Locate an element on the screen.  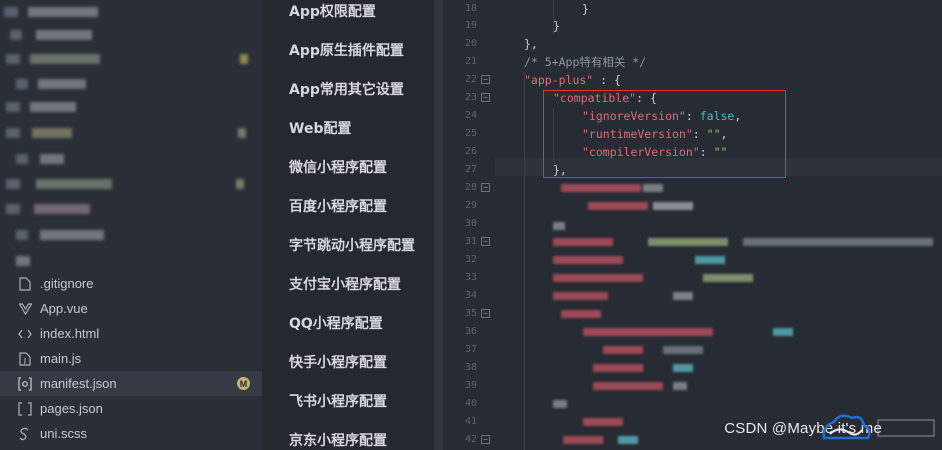
file-name: index.html is located at coordinates (70, 333).